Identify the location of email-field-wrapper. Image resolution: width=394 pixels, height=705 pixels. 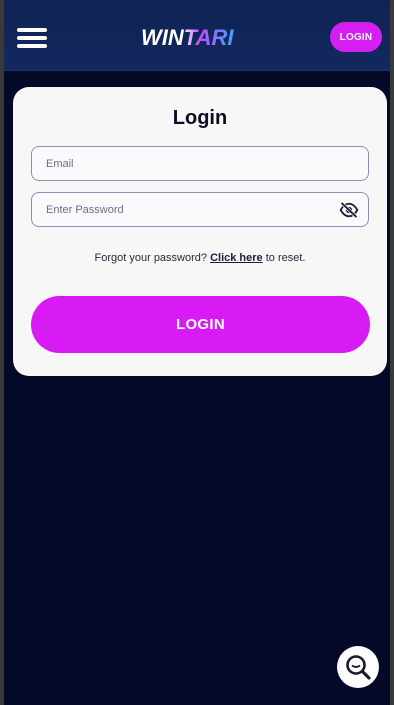
(200, 163).